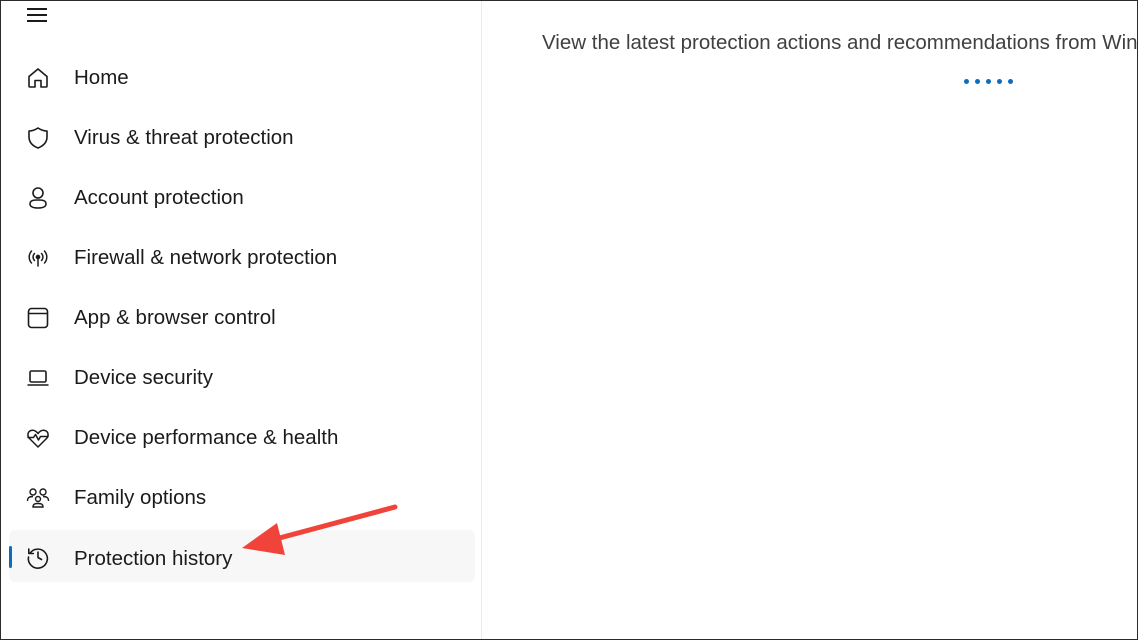 Image resolution: width=1138 pixels, height=640 pixels. Describe the element at coordinates (101, 77) in the screenshot. I see `sidebar-item-label: Home` at that location.